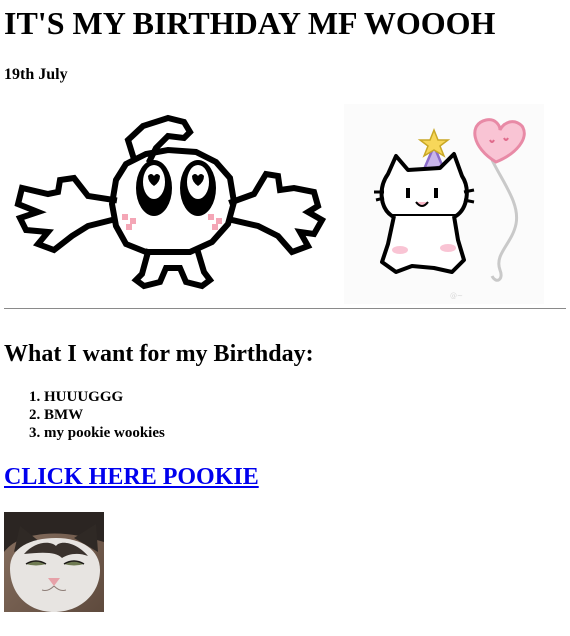 The height and width of the screenshot is (636, 570). What do you see at coordinates (131, 477) in the screenshot?
I see `click-here-pookie-link: CLICK HERE POOKIE` at bounding box center [131, 477].